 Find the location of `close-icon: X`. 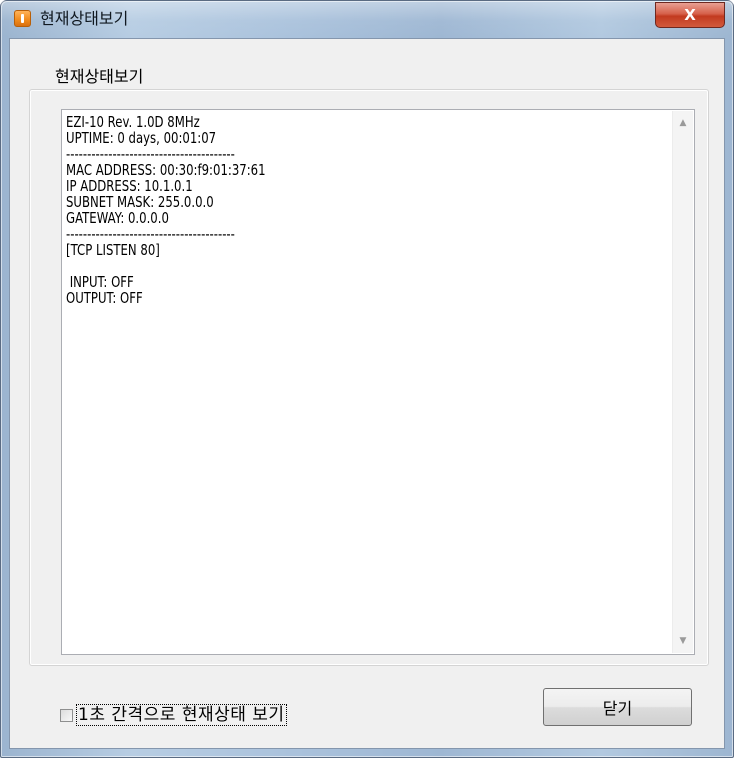

close-icon: X is located at coordinates (690, 15).